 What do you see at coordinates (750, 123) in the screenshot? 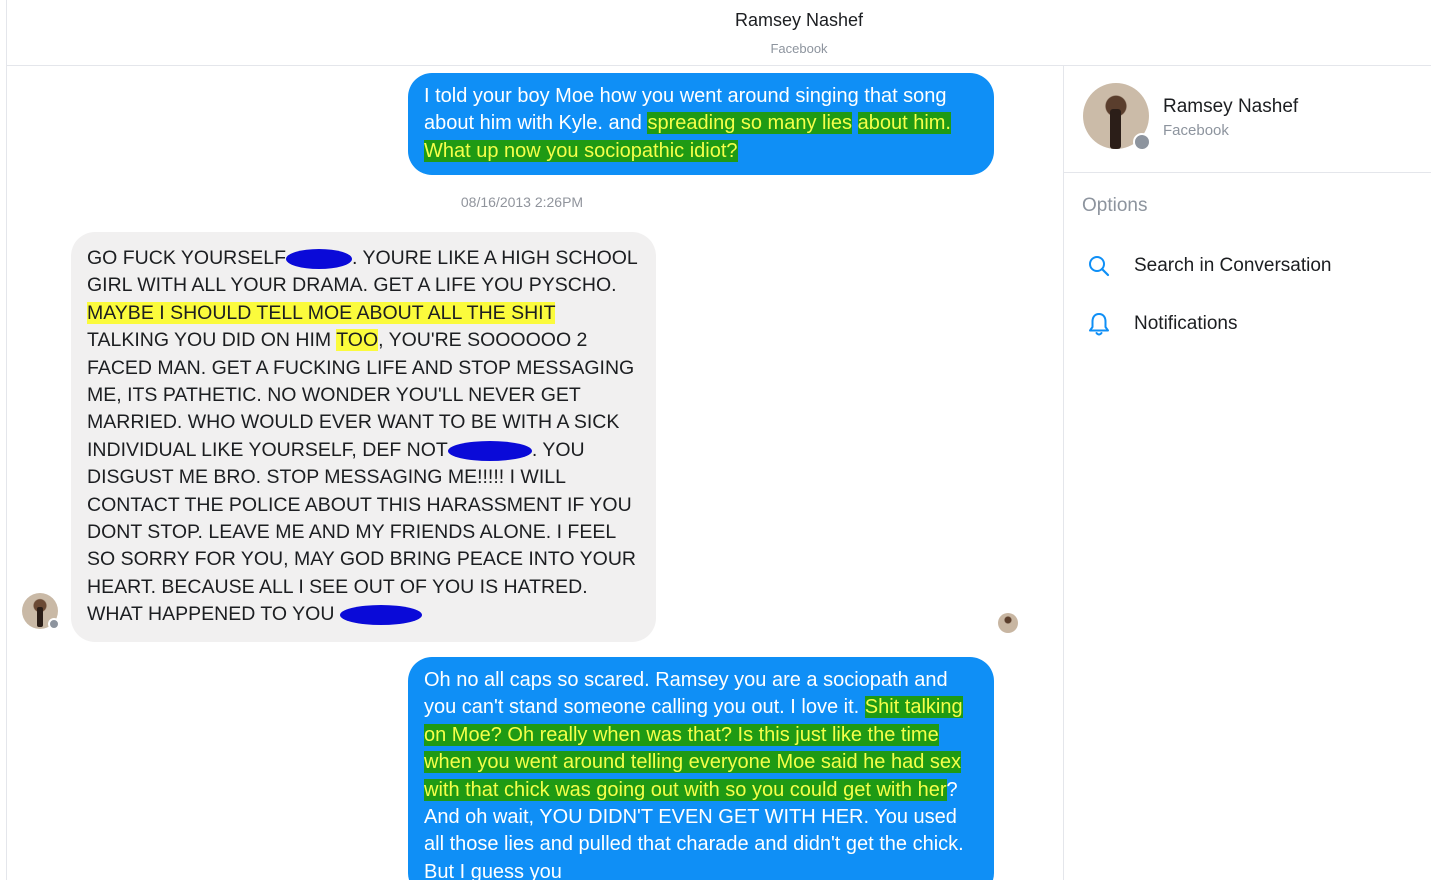
I see `highlighted-text: spreading so many lies` at bounding box center [750, 123].